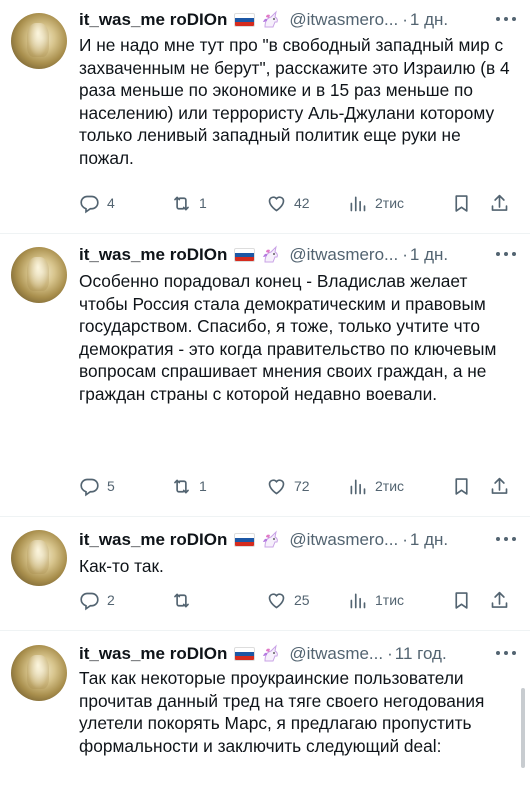 The image size is (530, 800). I want to click on like-button: 72, so click(288, 486).